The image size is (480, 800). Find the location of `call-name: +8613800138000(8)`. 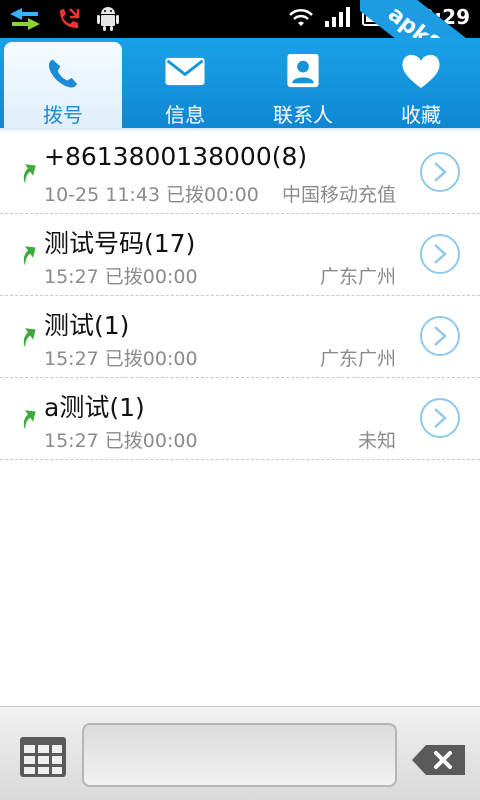

call-name: +8613800138000(8) is located at coordinates (176, 156).